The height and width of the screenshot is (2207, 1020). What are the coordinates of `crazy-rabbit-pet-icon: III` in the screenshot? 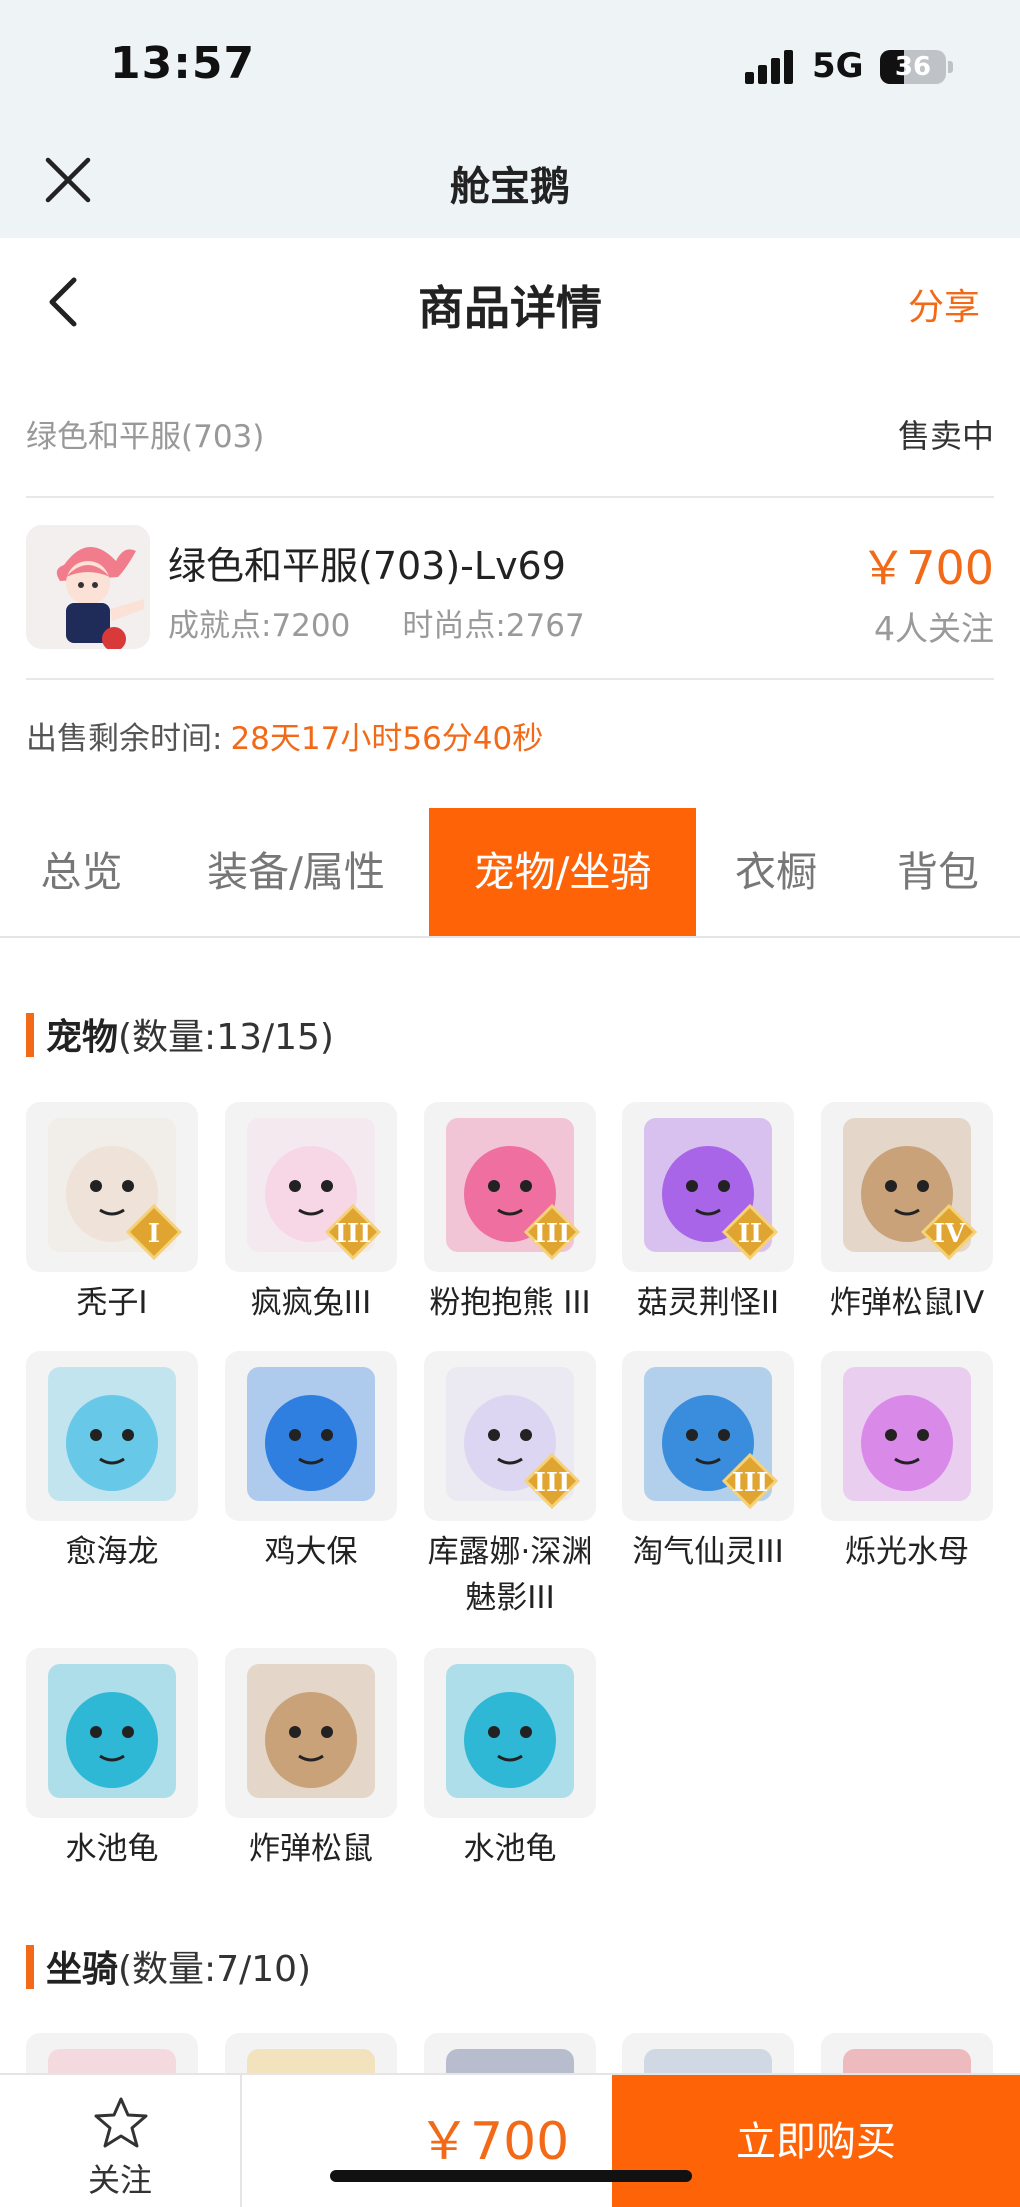 It's located at (314, 1189).